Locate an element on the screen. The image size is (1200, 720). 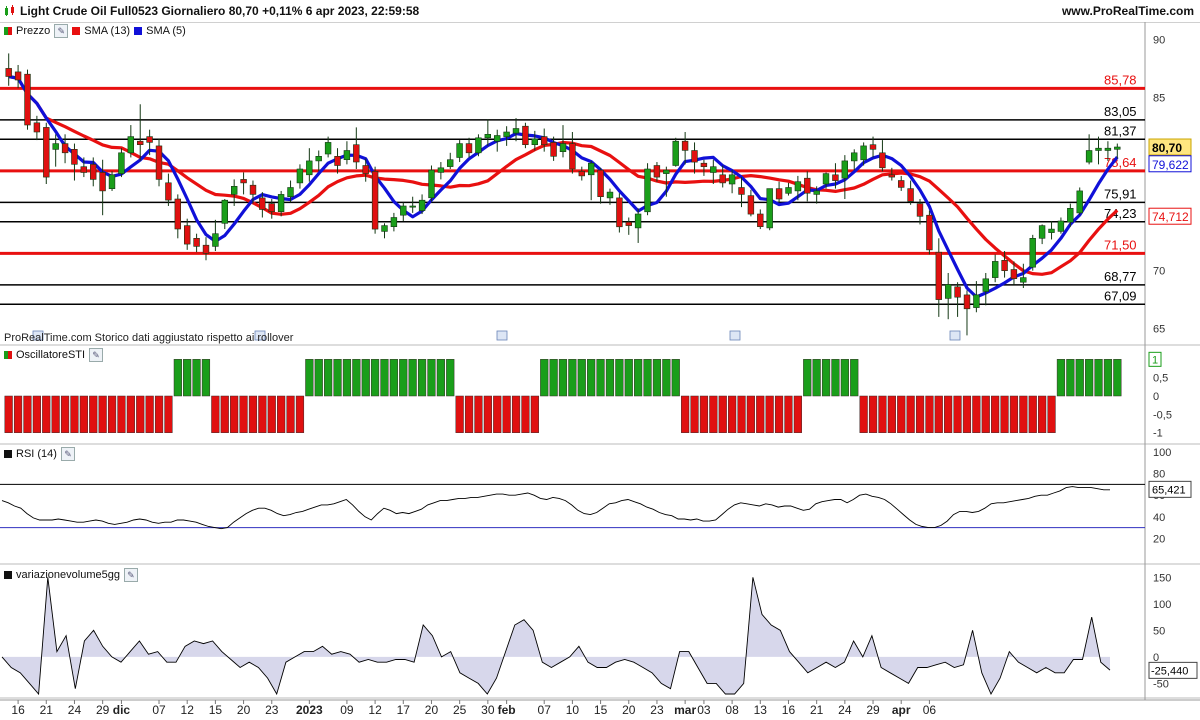
time-axis-label: 06 is located at coordinates (930, 710).